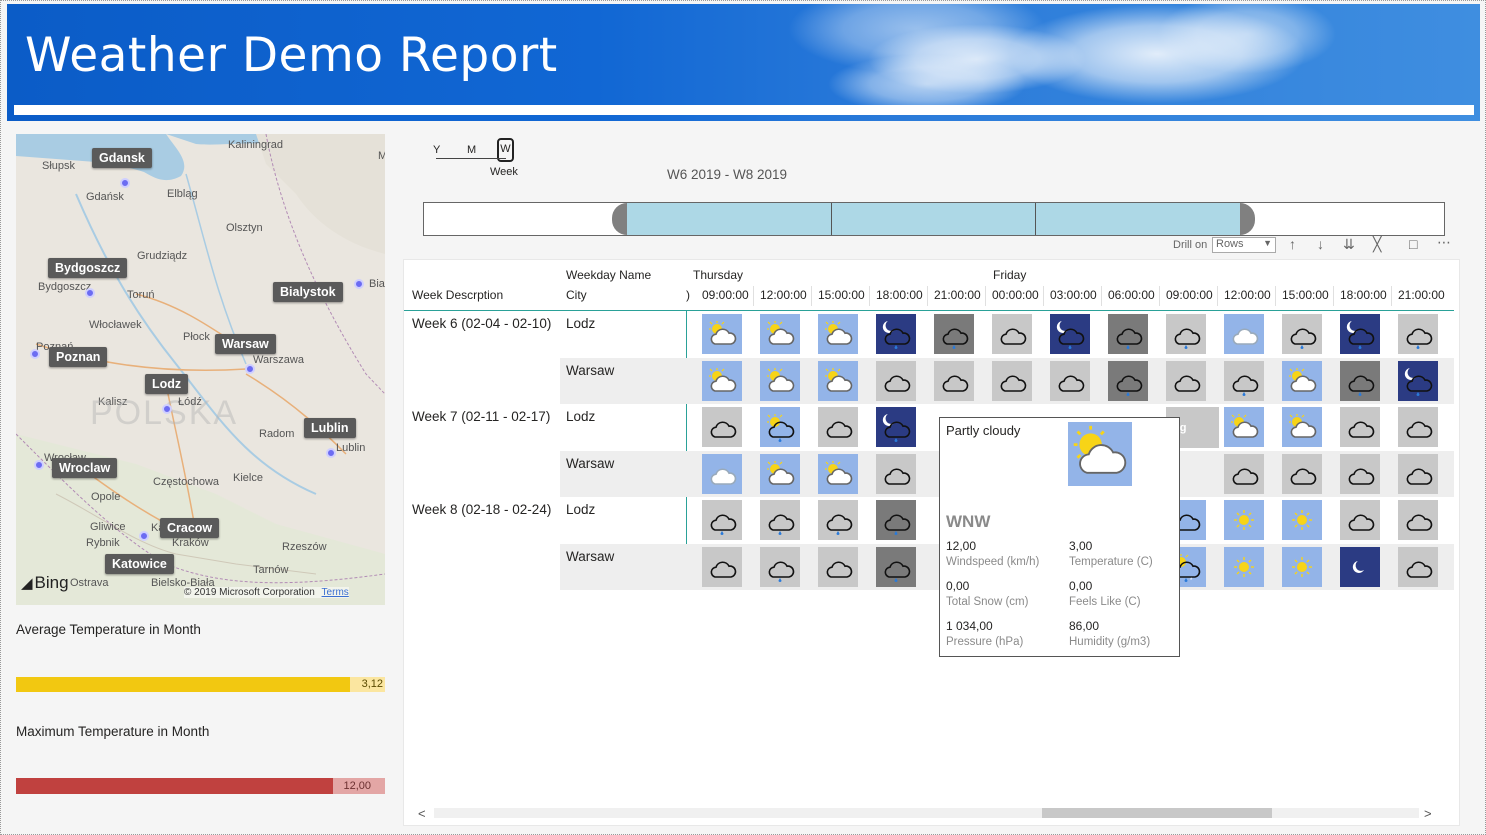 The image size is (1486, 835). I want to click on week-row-label: Week 7 (02-11 - 02-17), so click(481, 416).